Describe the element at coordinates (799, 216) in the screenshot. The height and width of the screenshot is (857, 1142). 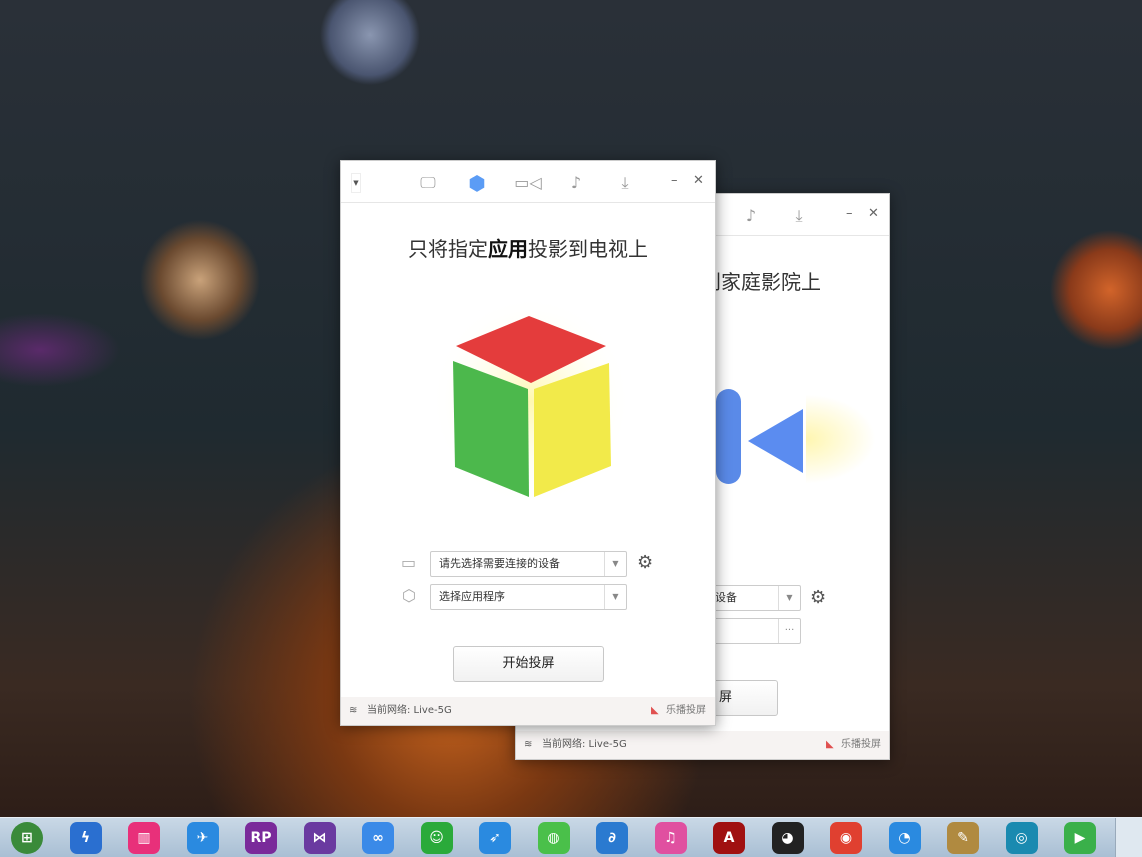
I see `download-icon: ⤓` at that location.